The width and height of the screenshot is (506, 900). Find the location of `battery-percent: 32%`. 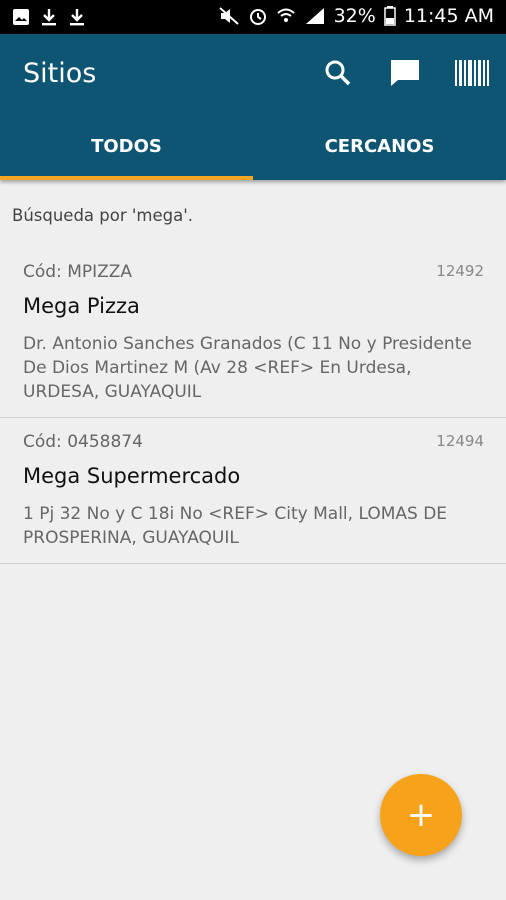

battery-percent: 32% is located at coordinates (354, 16).